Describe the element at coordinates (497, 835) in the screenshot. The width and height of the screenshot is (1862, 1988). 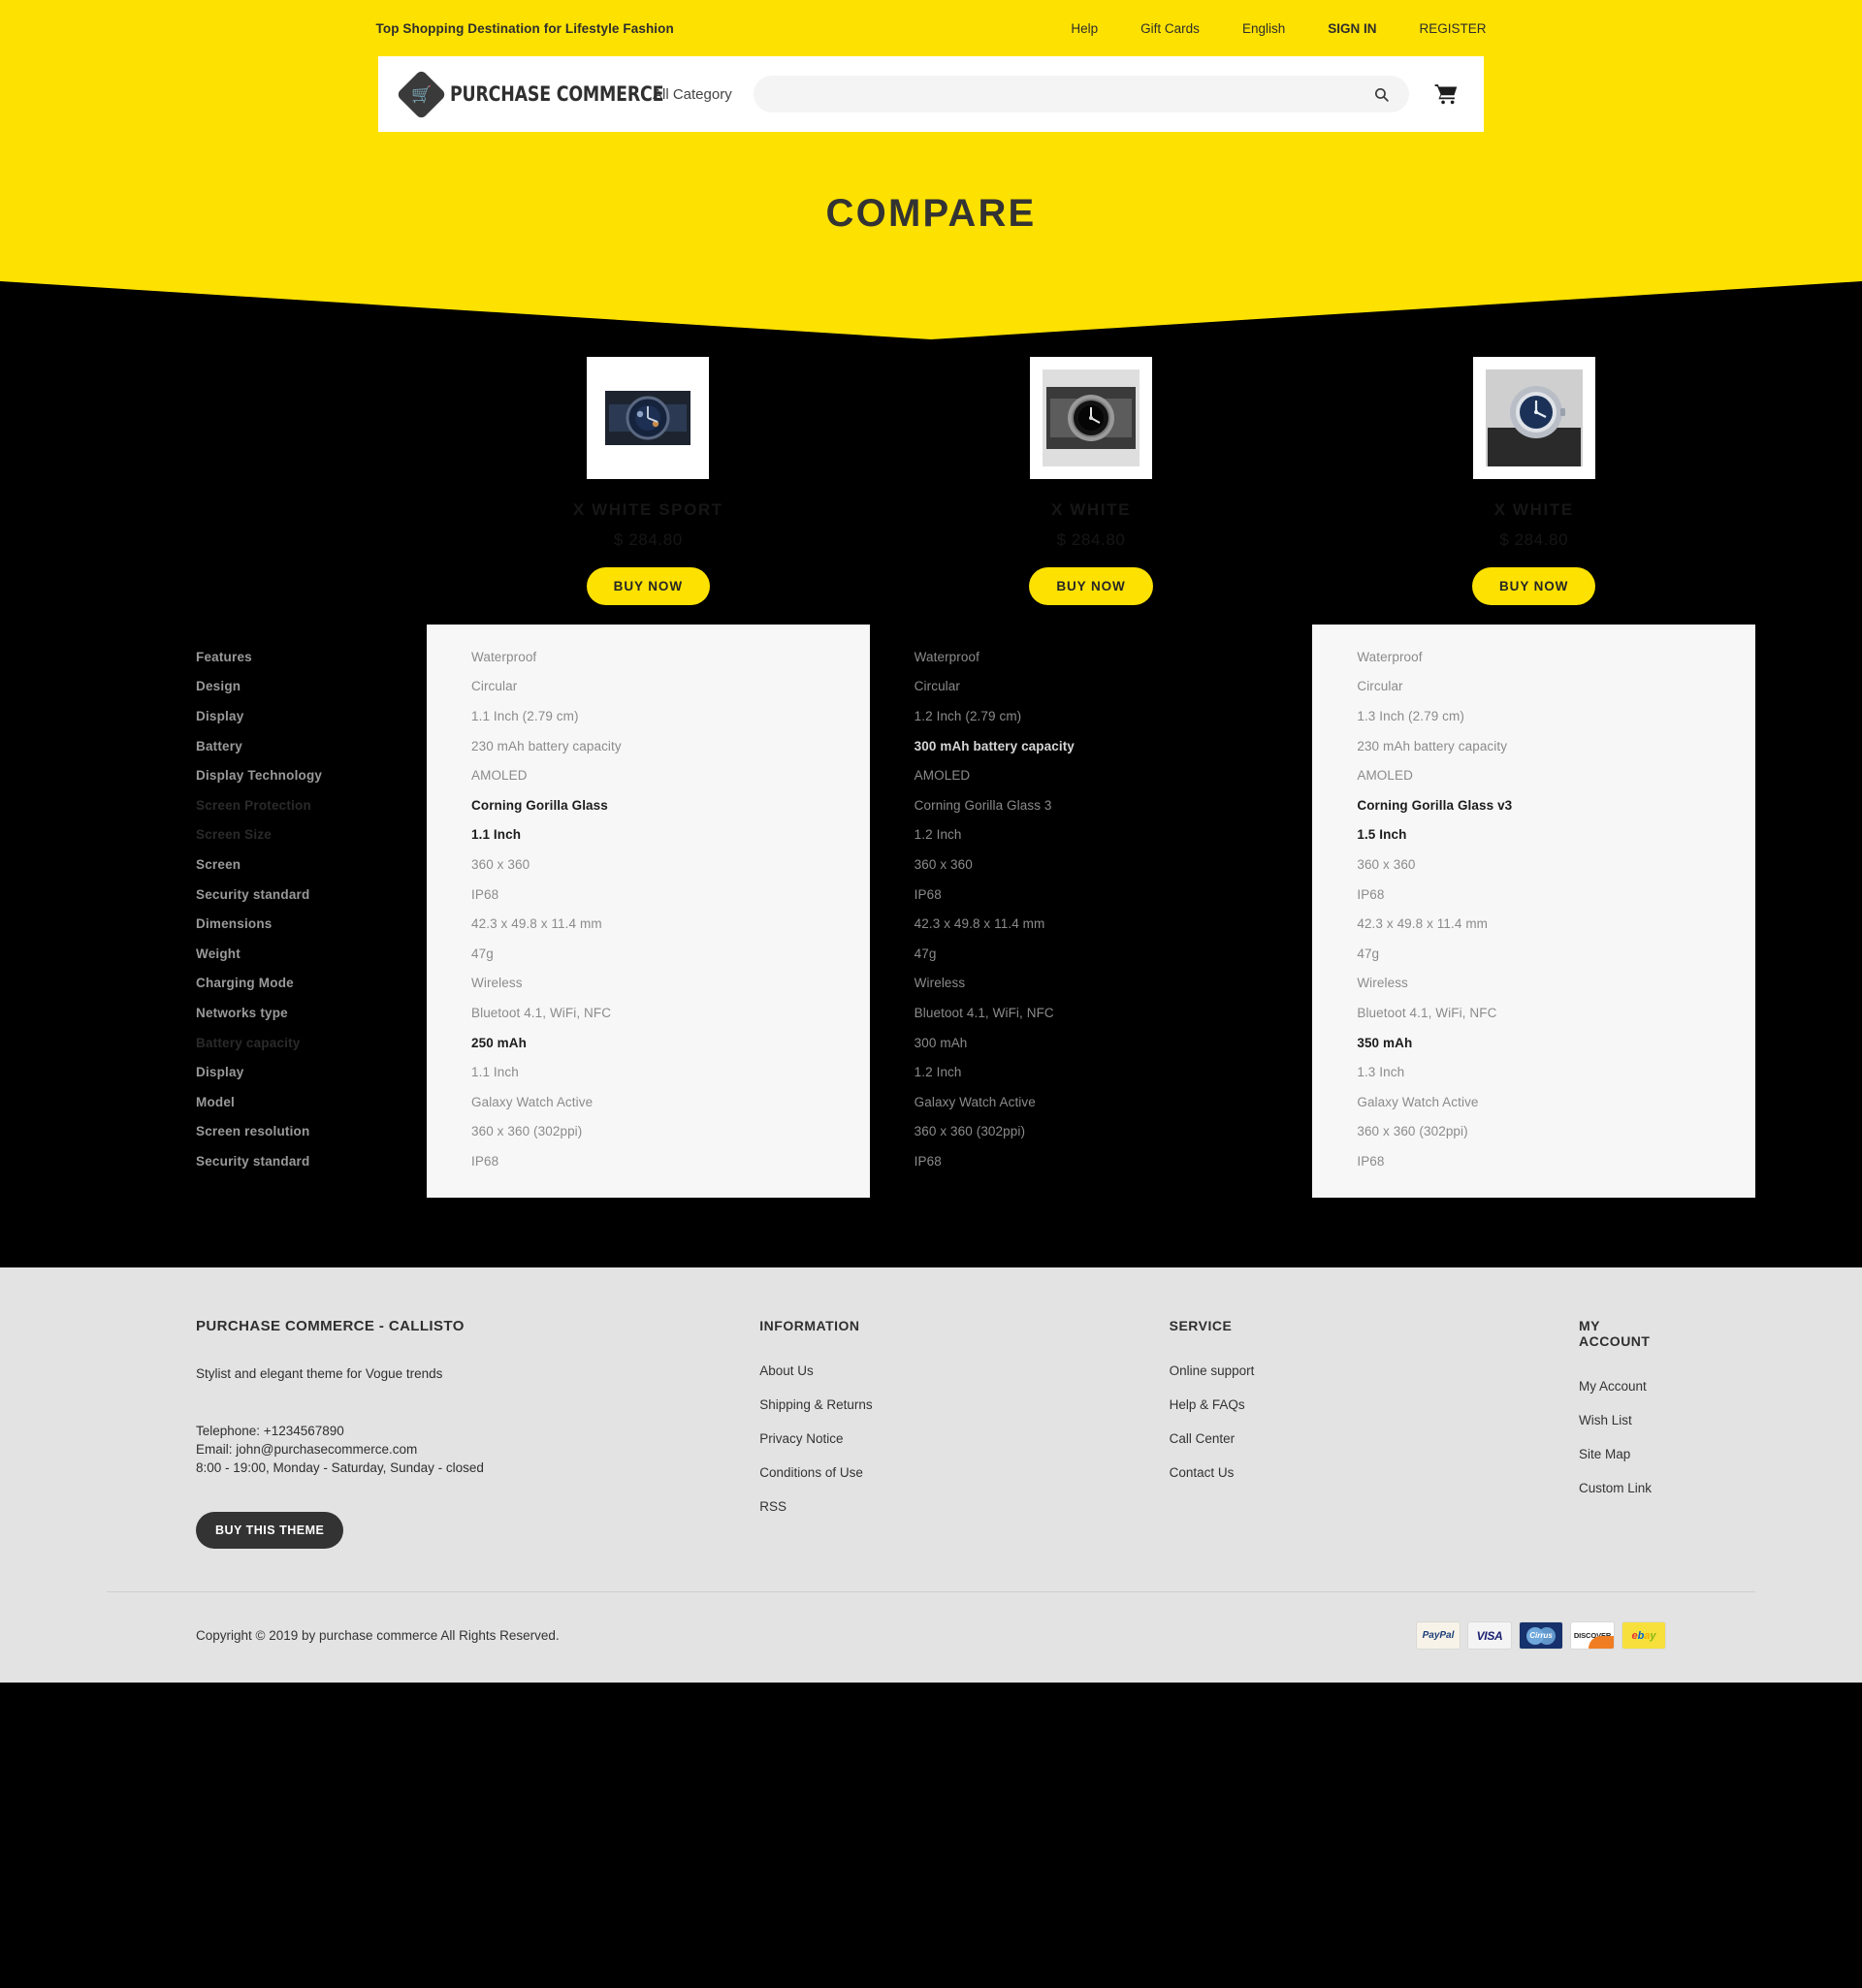
I see `spec-value: 1.1 Inch` at that location.